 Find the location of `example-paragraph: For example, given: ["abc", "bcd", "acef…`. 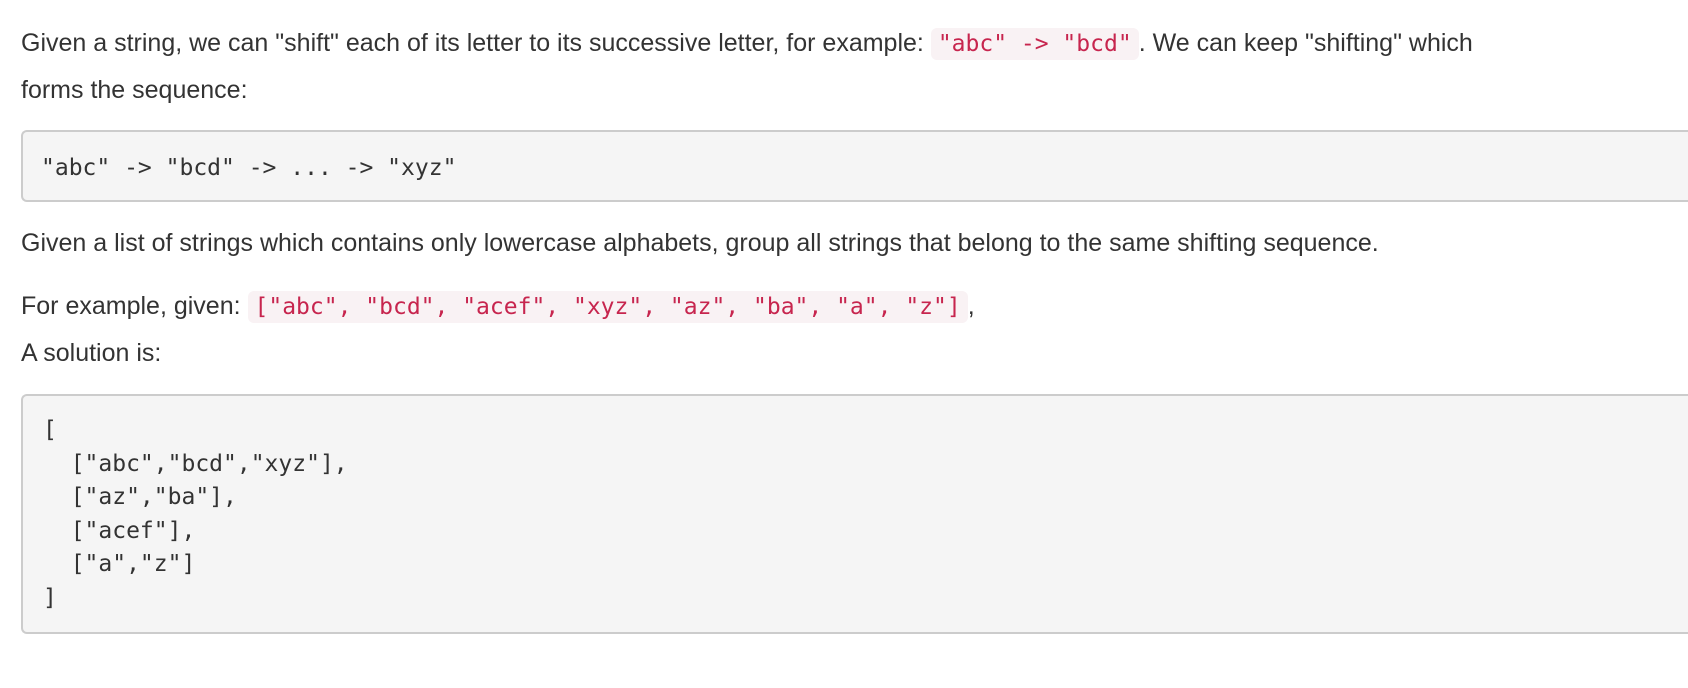

example-paragraph: For example, given: ["abc", "bcd", "acef… is located at coordinates (498, 306).